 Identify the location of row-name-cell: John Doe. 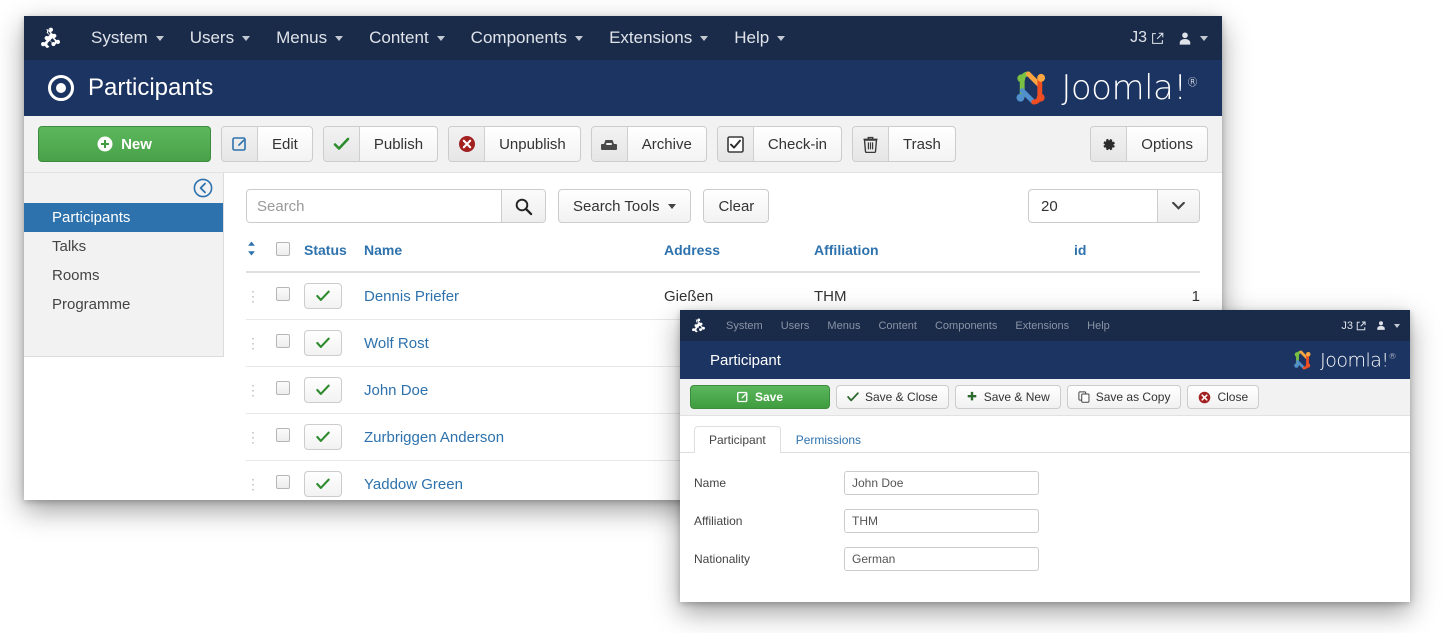
(514, 390).